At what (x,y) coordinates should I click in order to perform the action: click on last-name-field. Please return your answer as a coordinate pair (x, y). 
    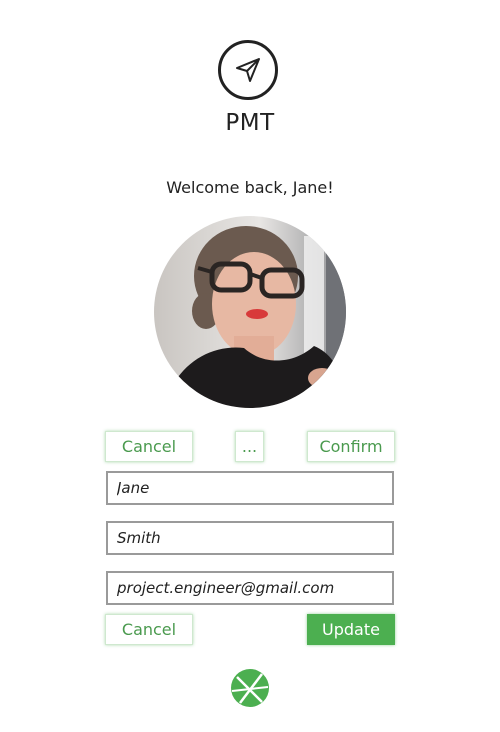
    Looking at the image, I should click on (250, 538).